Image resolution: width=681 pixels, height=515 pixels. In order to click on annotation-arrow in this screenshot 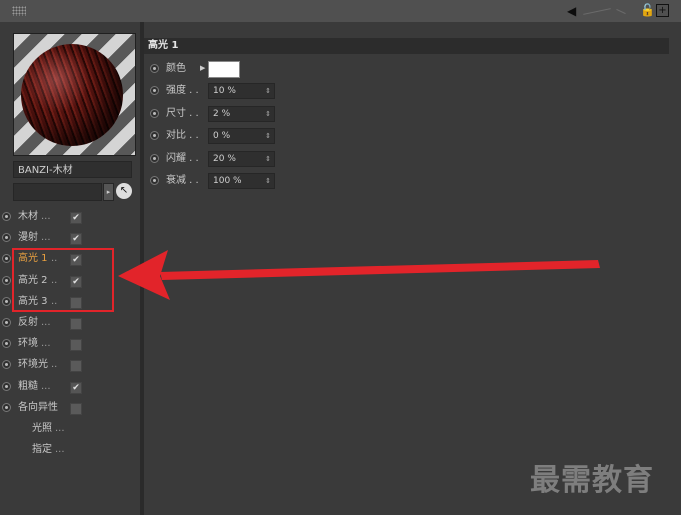, I will do `click(359, 275)`.